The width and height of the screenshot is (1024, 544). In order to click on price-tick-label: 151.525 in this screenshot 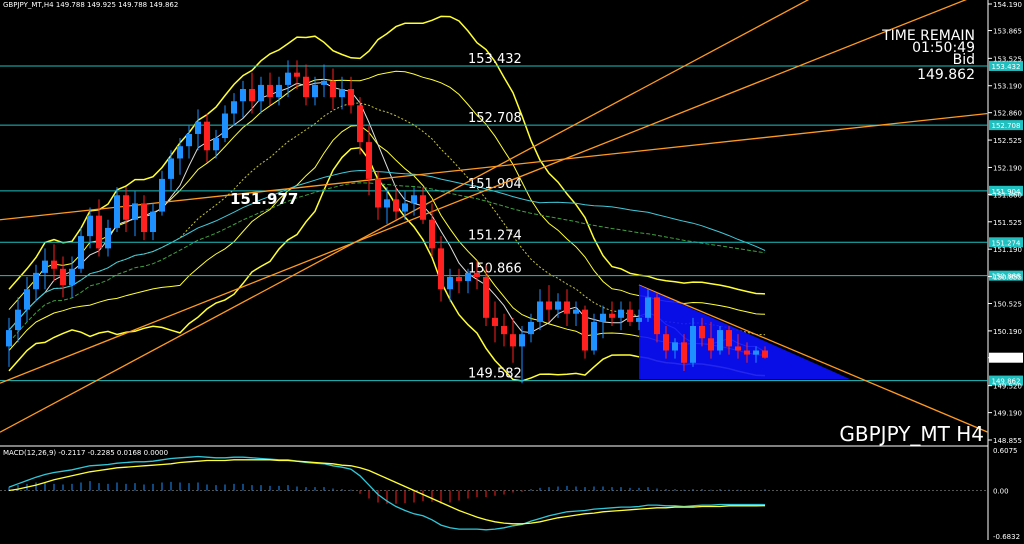, I will do `click(1007, 223)`.